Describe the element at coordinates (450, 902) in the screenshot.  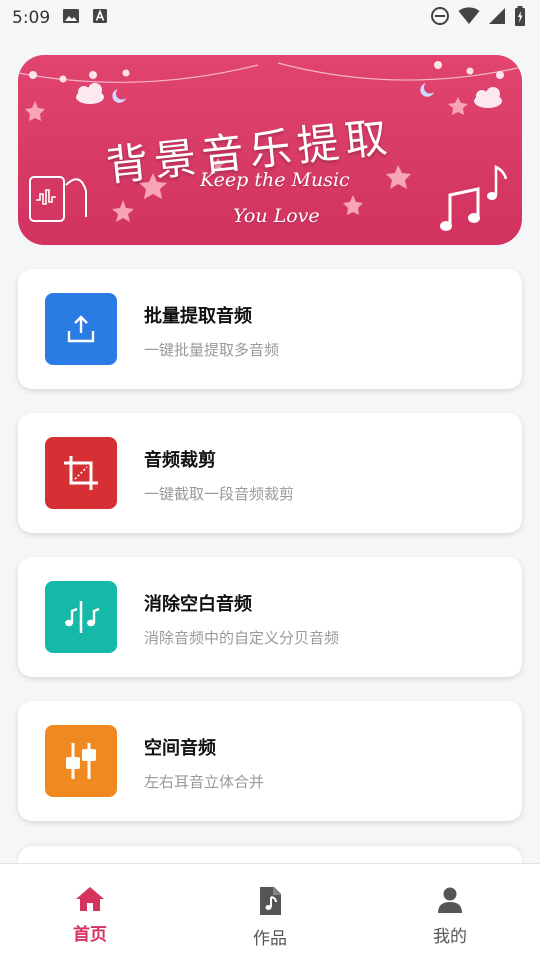
I see `person-icon` at that location.